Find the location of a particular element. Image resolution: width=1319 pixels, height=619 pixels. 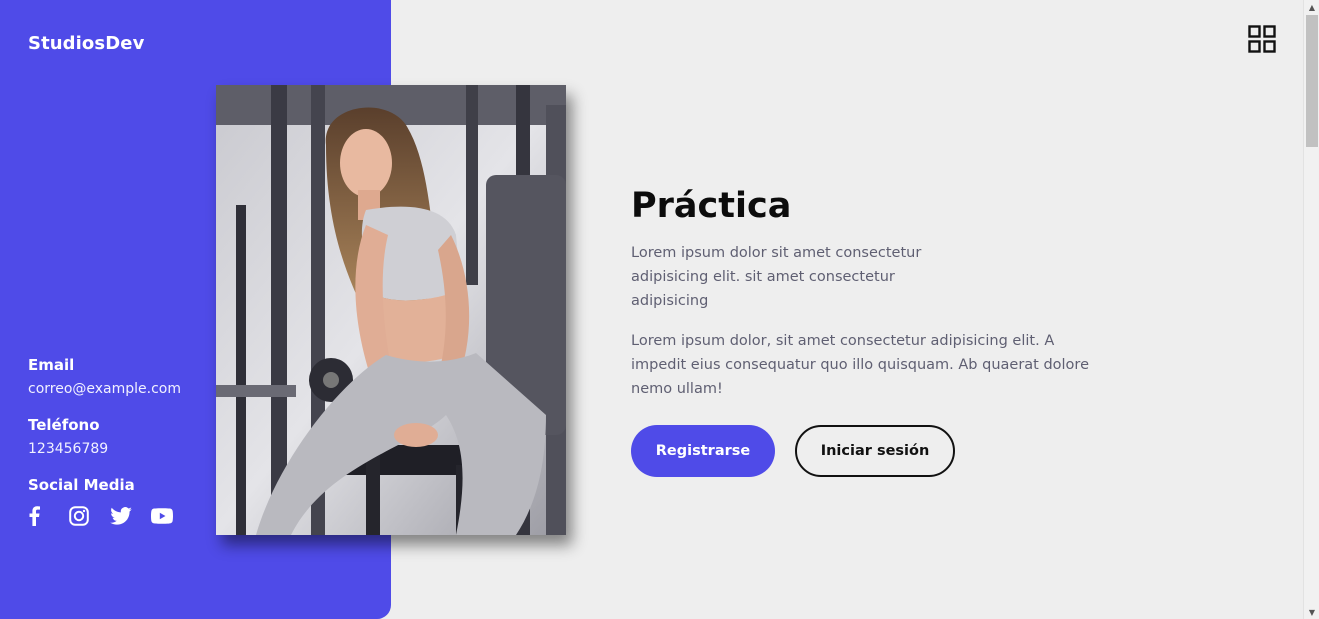

register-button: Registrarse is located at coordinates (703, 451).